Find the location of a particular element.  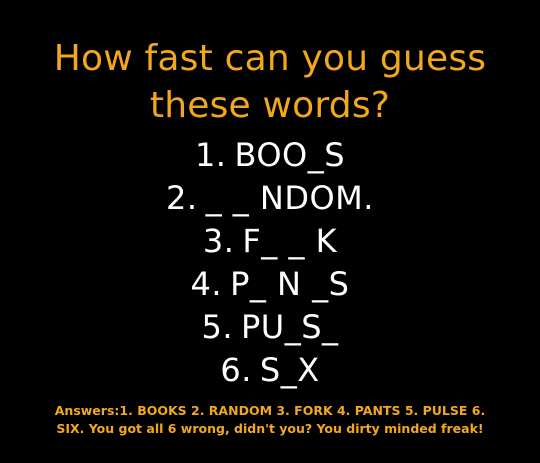

puzzle-pattern: _ _ NDOM. is located at coordinates (289, 198).